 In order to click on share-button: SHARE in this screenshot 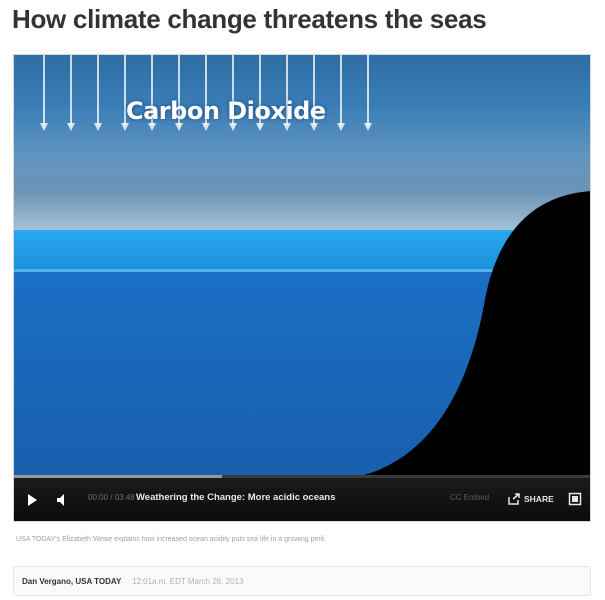, I will do `click(531, 499)`.